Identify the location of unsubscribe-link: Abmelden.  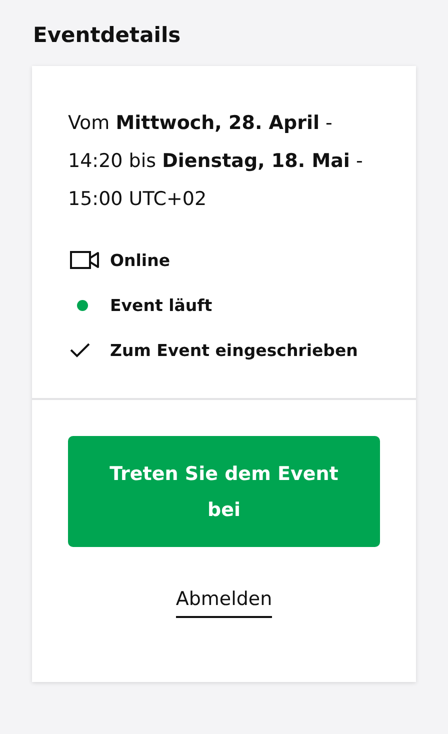
(224, 603).